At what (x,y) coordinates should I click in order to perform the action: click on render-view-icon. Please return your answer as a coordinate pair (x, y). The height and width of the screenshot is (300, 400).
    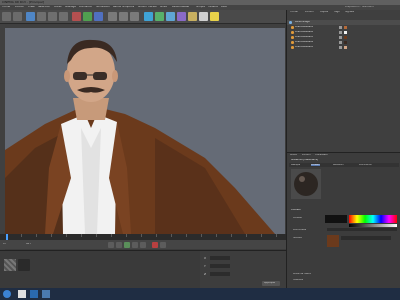
    Looking at the image, I should click on (112, 16).